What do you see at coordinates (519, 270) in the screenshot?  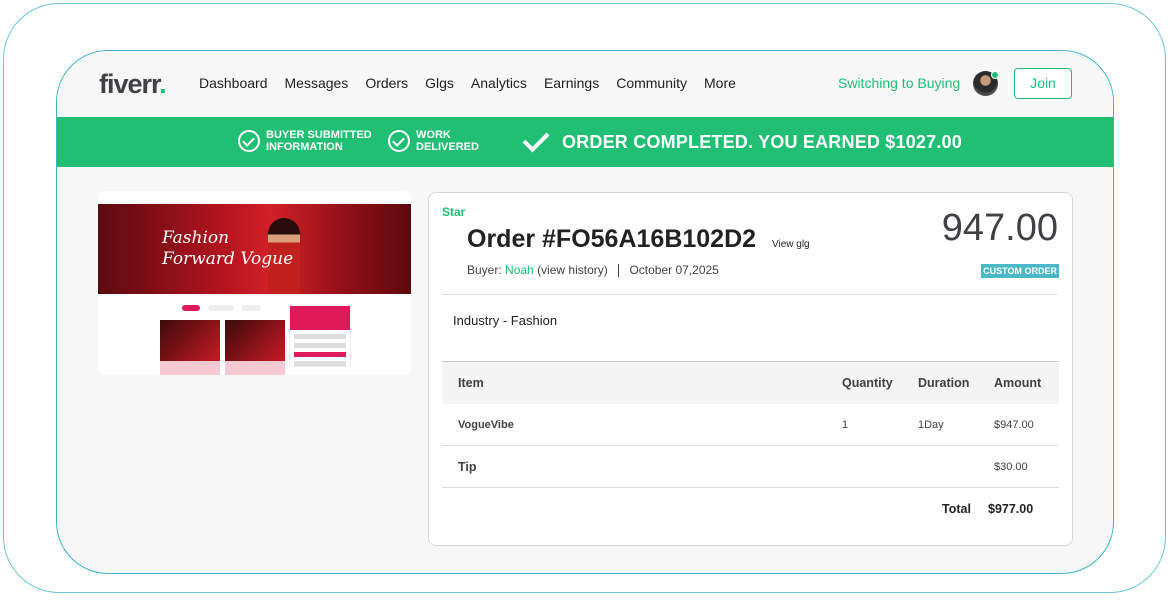 I see `buyer-name-link: Noah` at bounding box center [519, 270].